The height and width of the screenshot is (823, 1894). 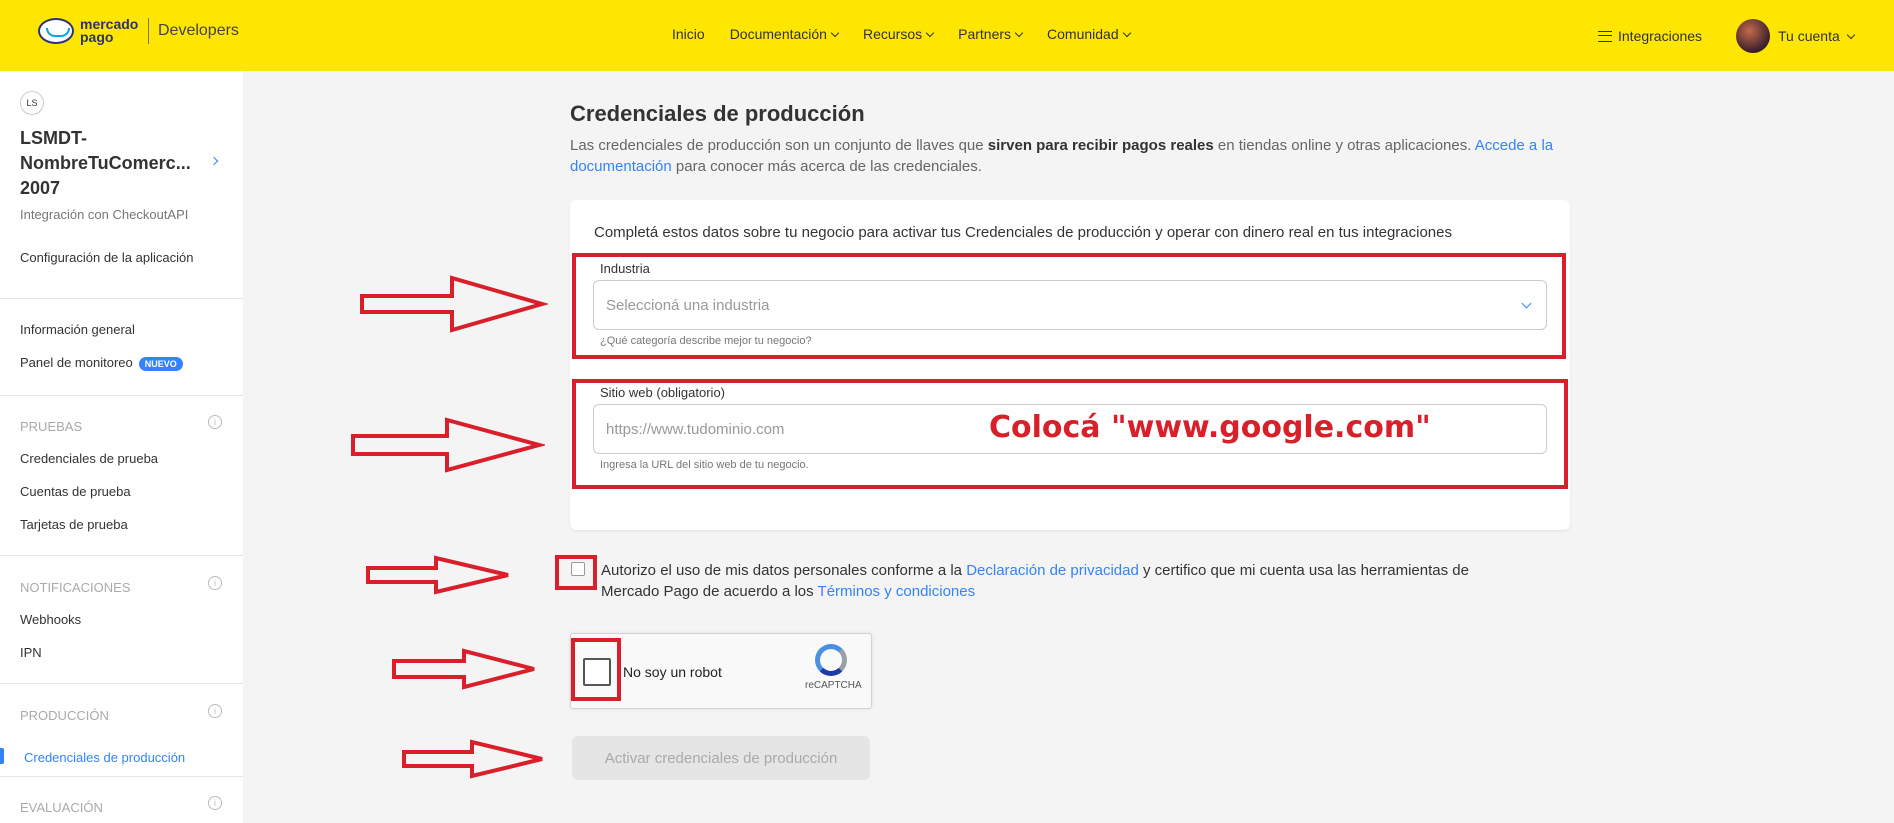 I want to click on annotation-box-industry, so click(x=1069, y=306).